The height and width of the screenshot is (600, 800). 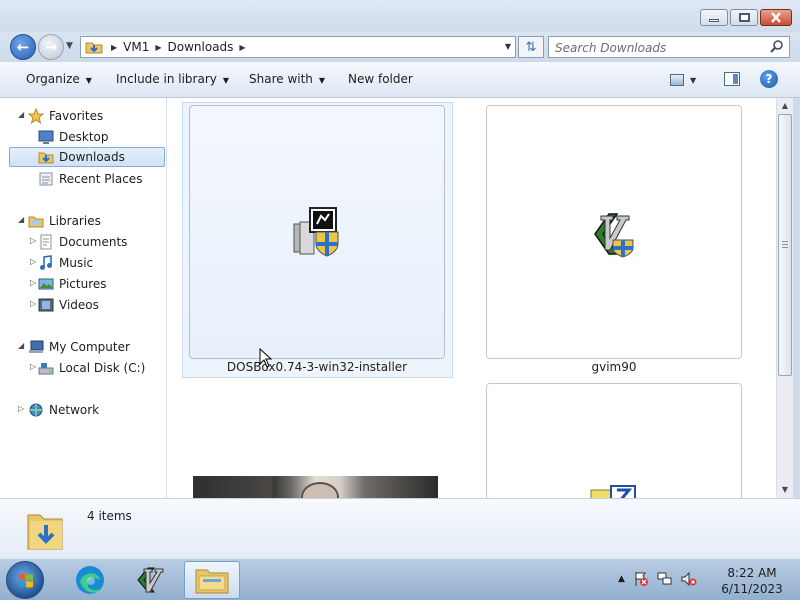 I want to click on mouse-cursor-icon, so click(x=266, y=358).